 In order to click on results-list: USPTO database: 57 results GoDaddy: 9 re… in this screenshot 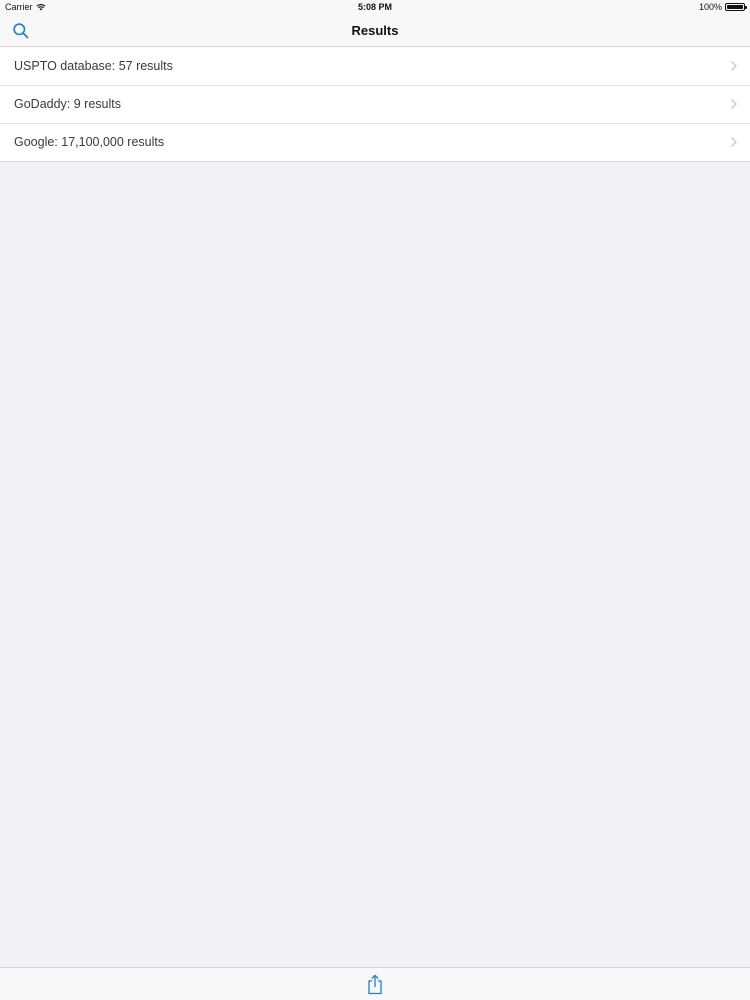, I will do `click(375, 104)`.